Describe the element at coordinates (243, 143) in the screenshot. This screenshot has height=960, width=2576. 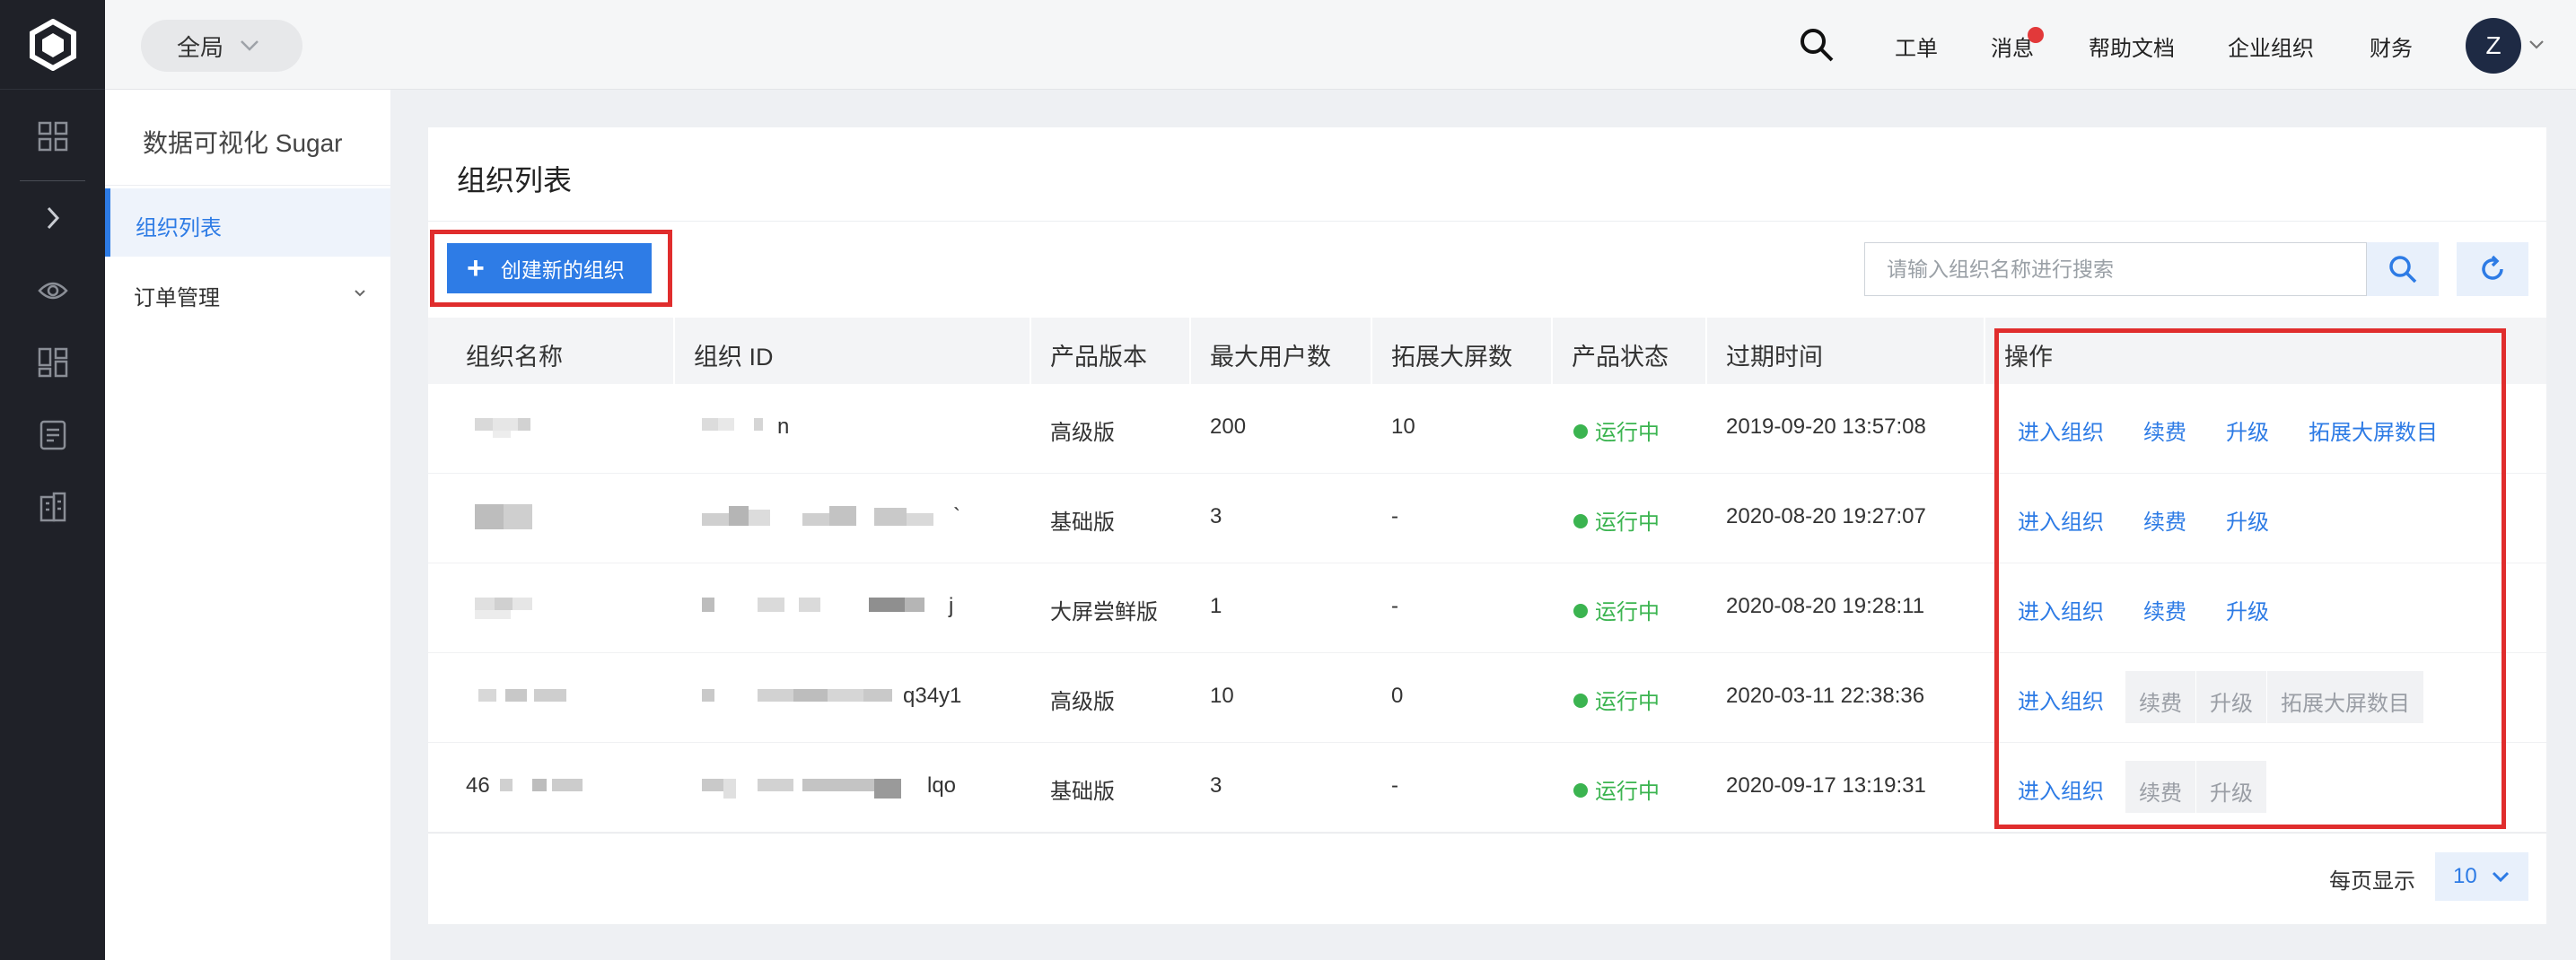
I see `product-name: 数据可视化 Sugar` at that location.